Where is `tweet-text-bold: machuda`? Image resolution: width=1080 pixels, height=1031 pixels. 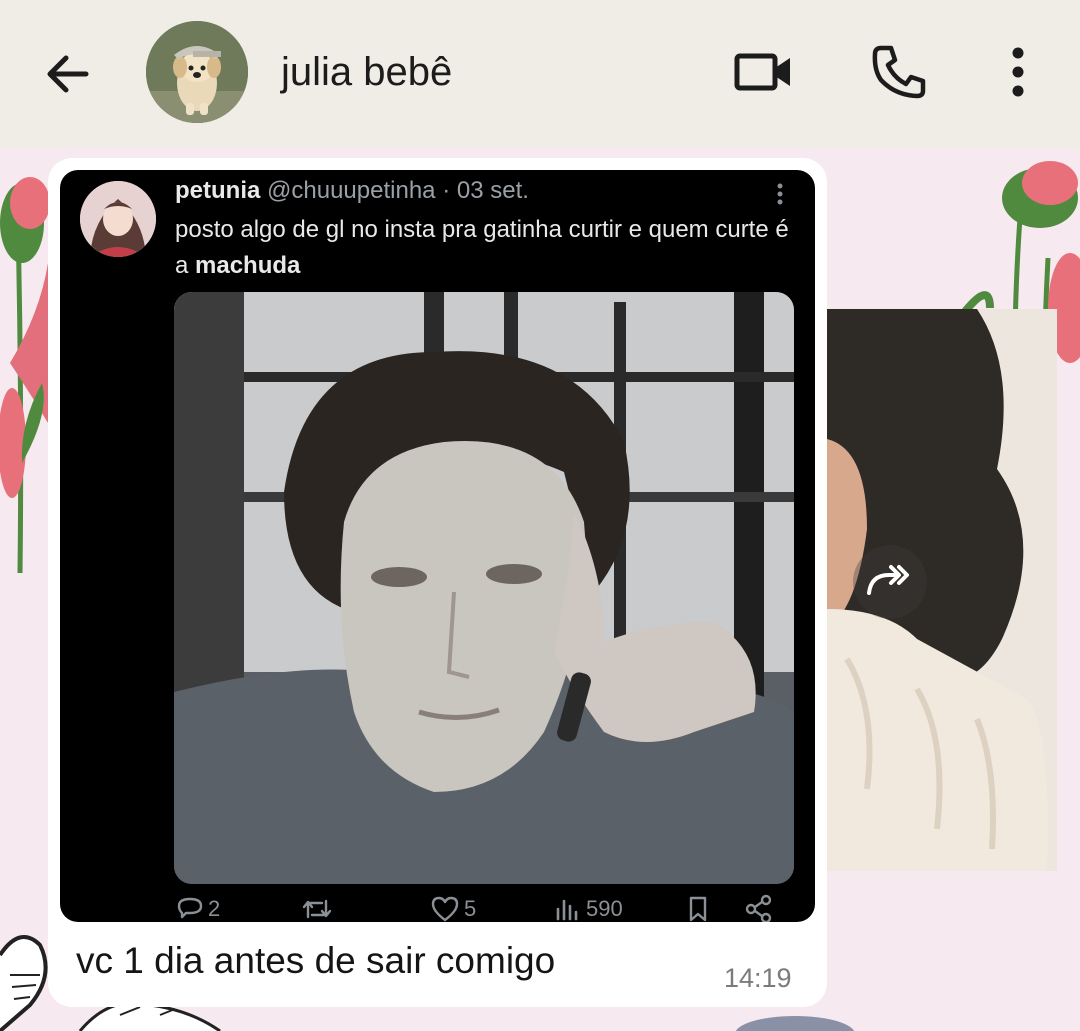 tweet-text-bold: machuda is located at coordinates (248, 265).